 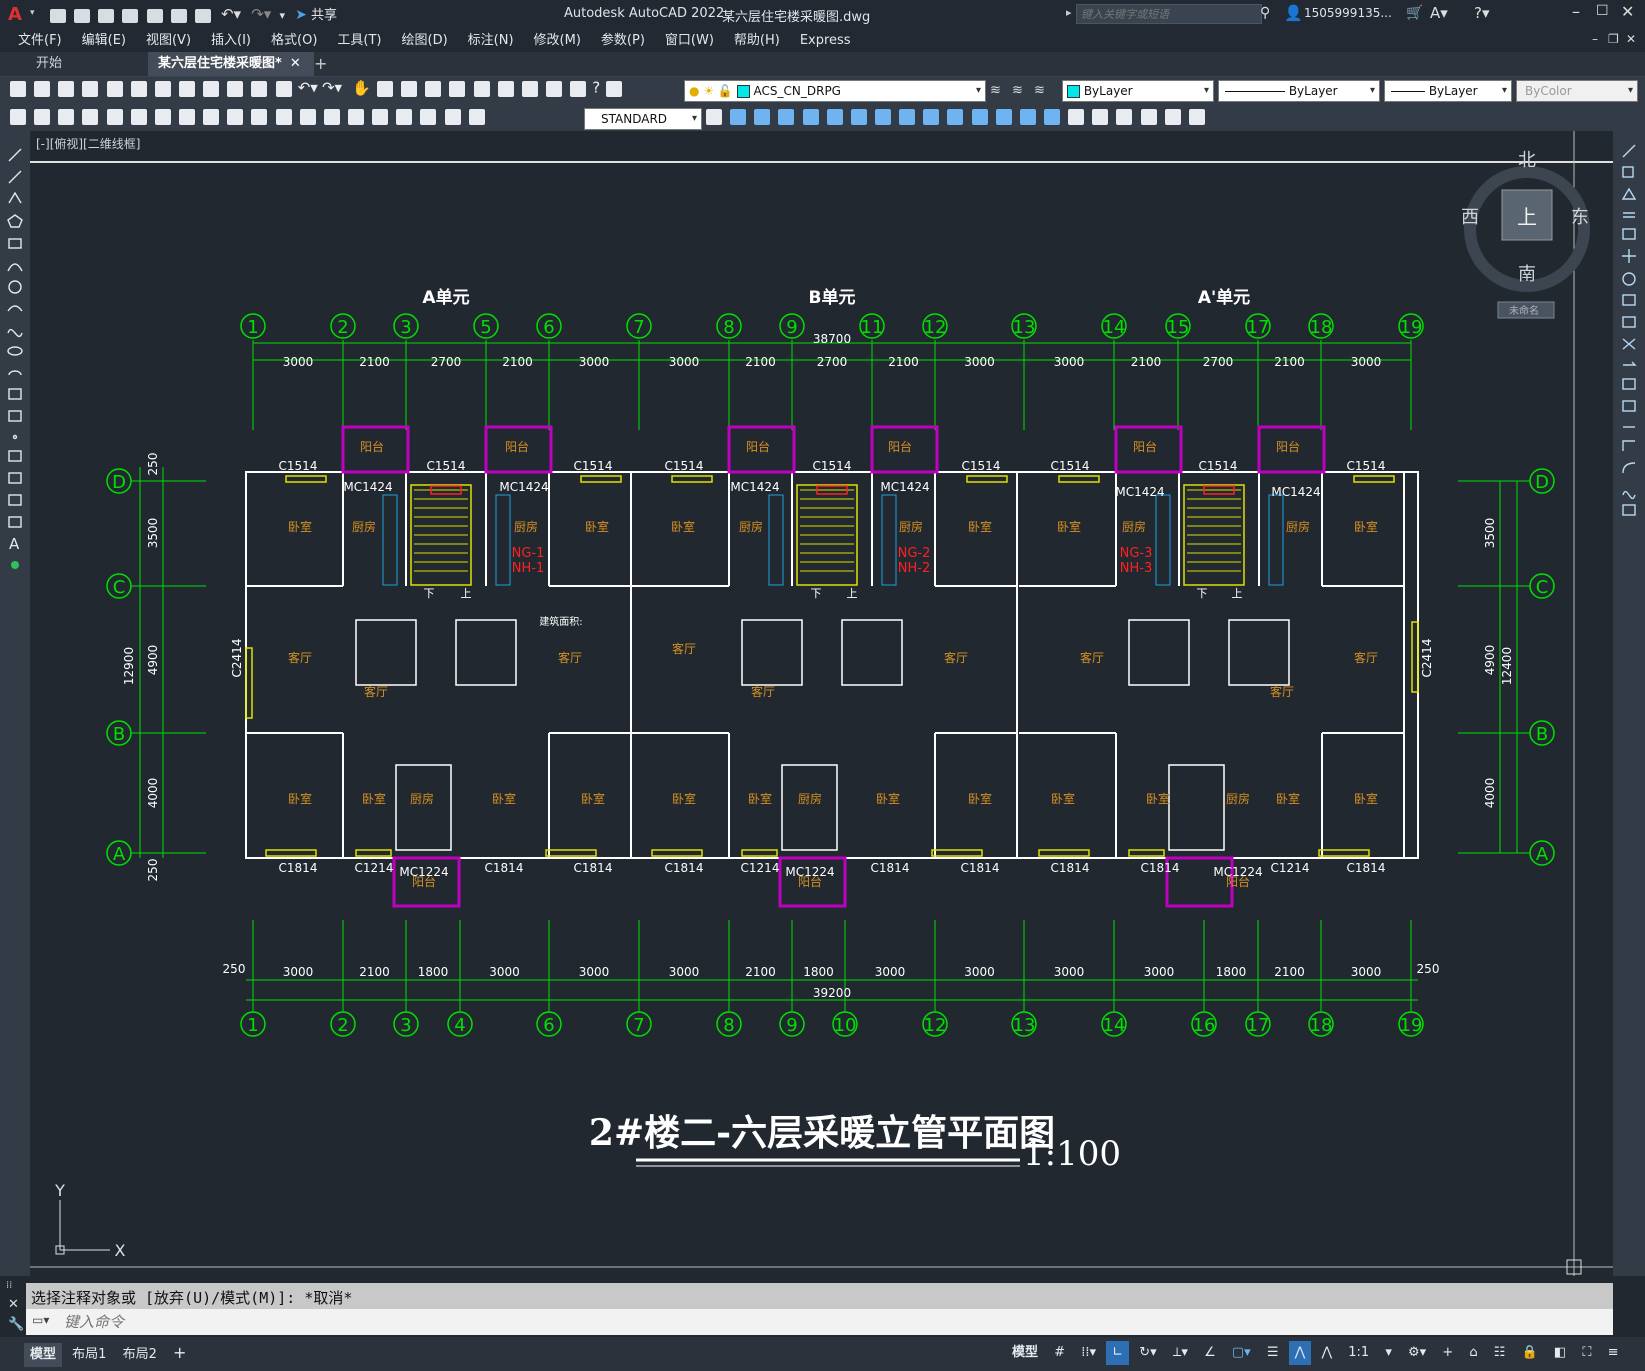 I want to click on sheet-set-icon, so click(x=529, y=89).